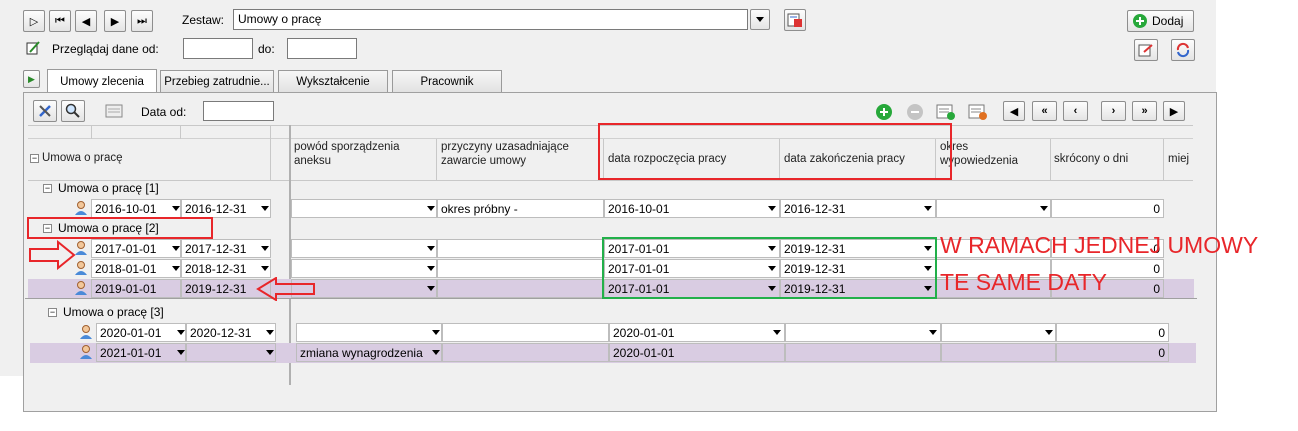  I want to click on group-label: Umowa o pracę [3], so click(113, 312).